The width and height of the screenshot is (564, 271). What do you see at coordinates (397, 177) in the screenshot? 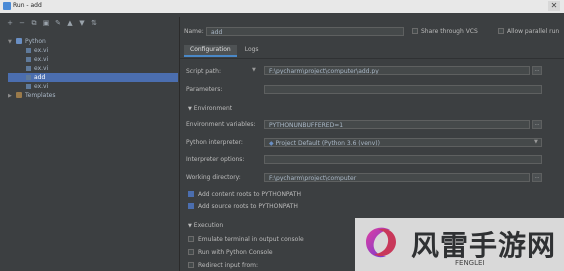
I see `workdir-input: F:\pycharm\project\computer` at bounding box center [397, 177].